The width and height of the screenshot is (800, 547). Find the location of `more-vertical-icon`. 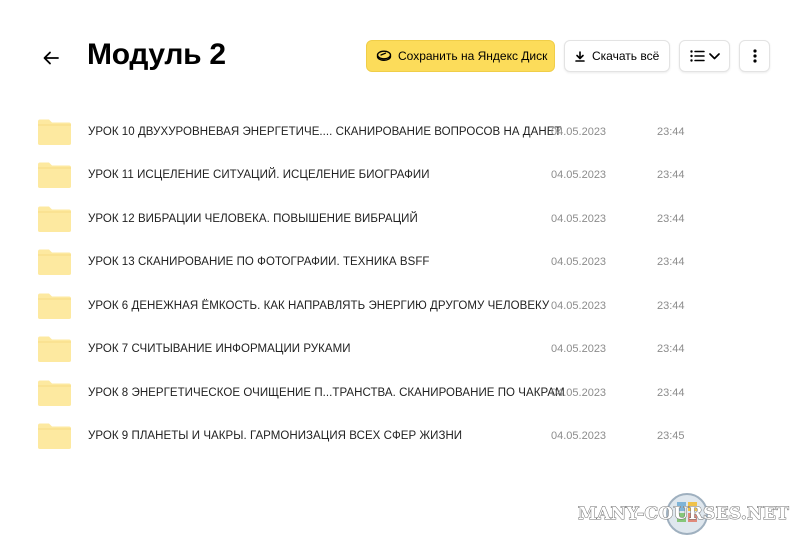

more-vertical-icon is located at coordinates (754, 56).